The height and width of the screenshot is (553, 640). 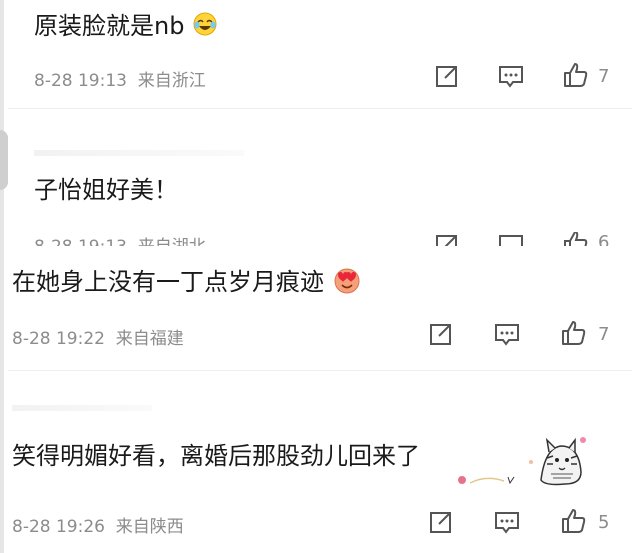 What do you see at coordinates (205, 27) in the screenshot?
I see `laugh-cry-emoji` at bounding box center [205, 27].